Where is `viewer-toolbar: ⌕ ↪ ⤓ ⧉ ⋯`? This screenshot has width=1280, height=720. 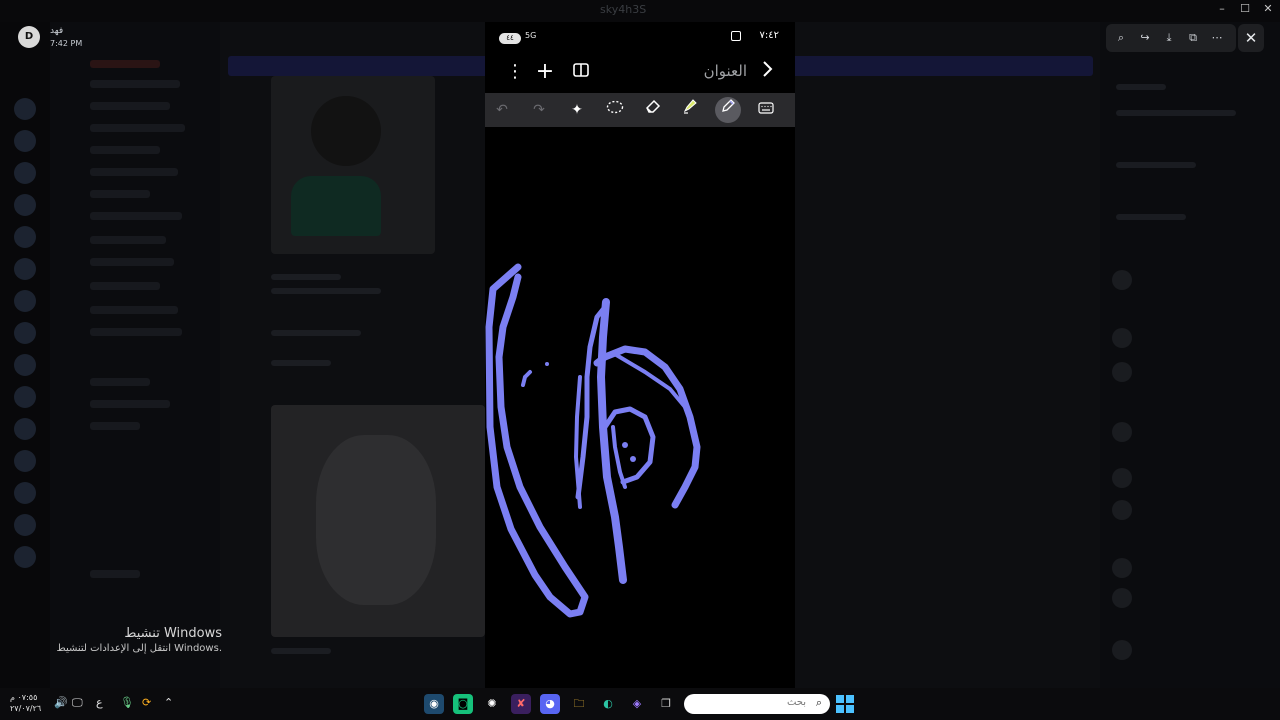 viewer-toolbar: ⌕ ↪ ⤓ ⧉ ⋯ is located at coordinates (1171, 38).